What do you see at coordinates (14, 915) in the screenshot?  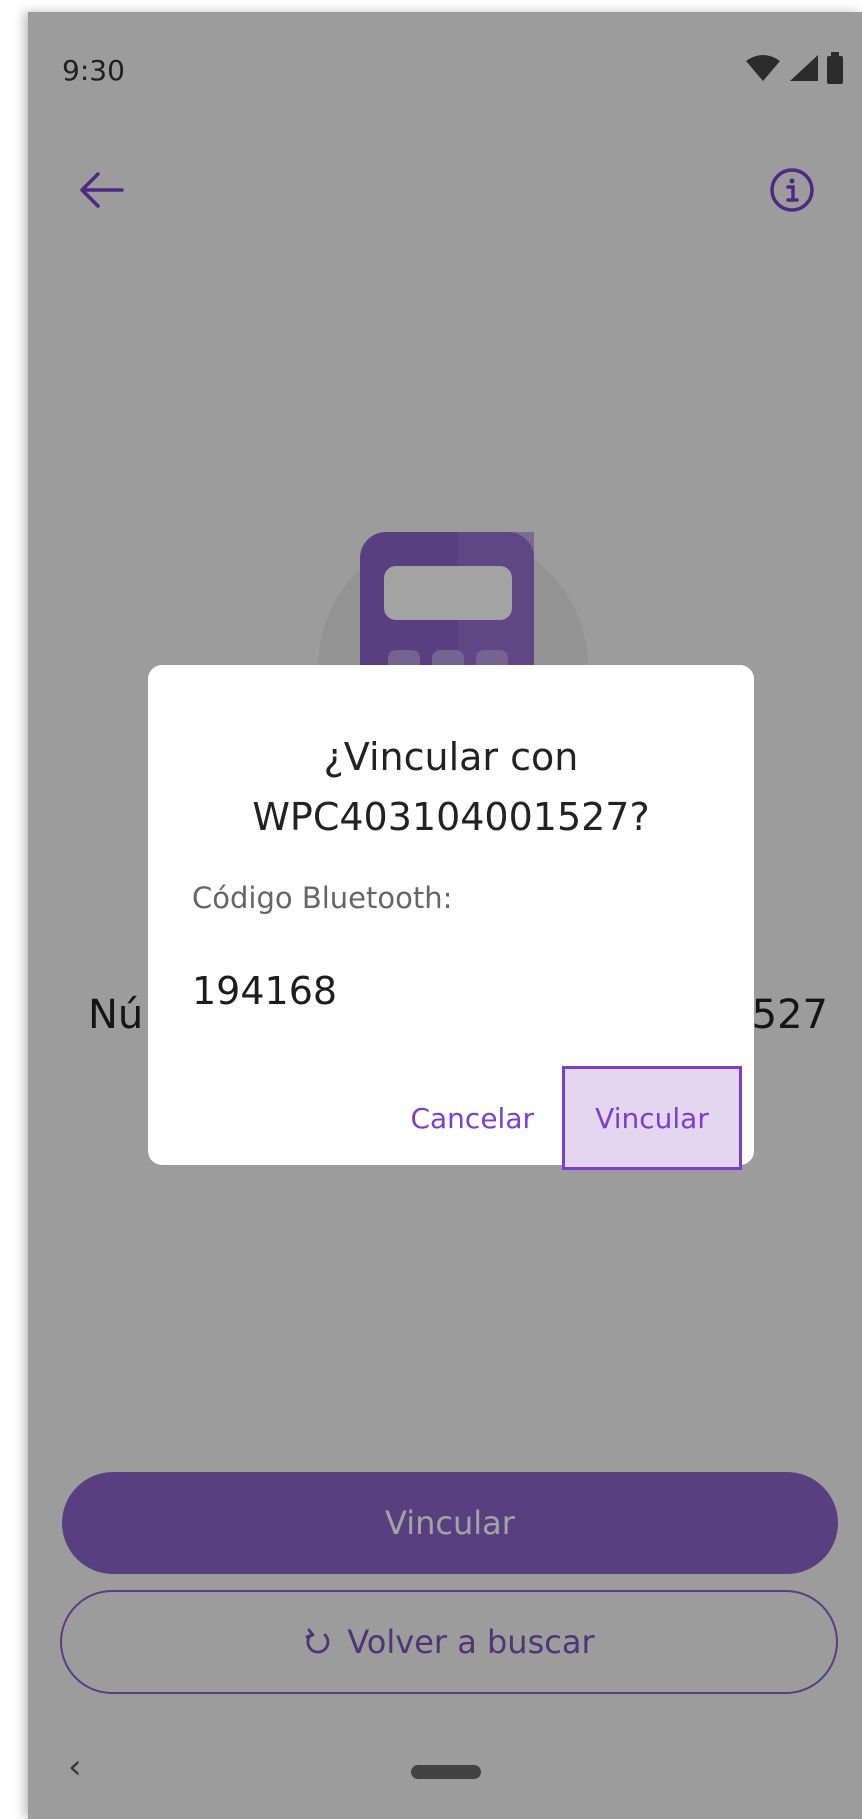 I see `device-edge` at bounding box center [14, 915].